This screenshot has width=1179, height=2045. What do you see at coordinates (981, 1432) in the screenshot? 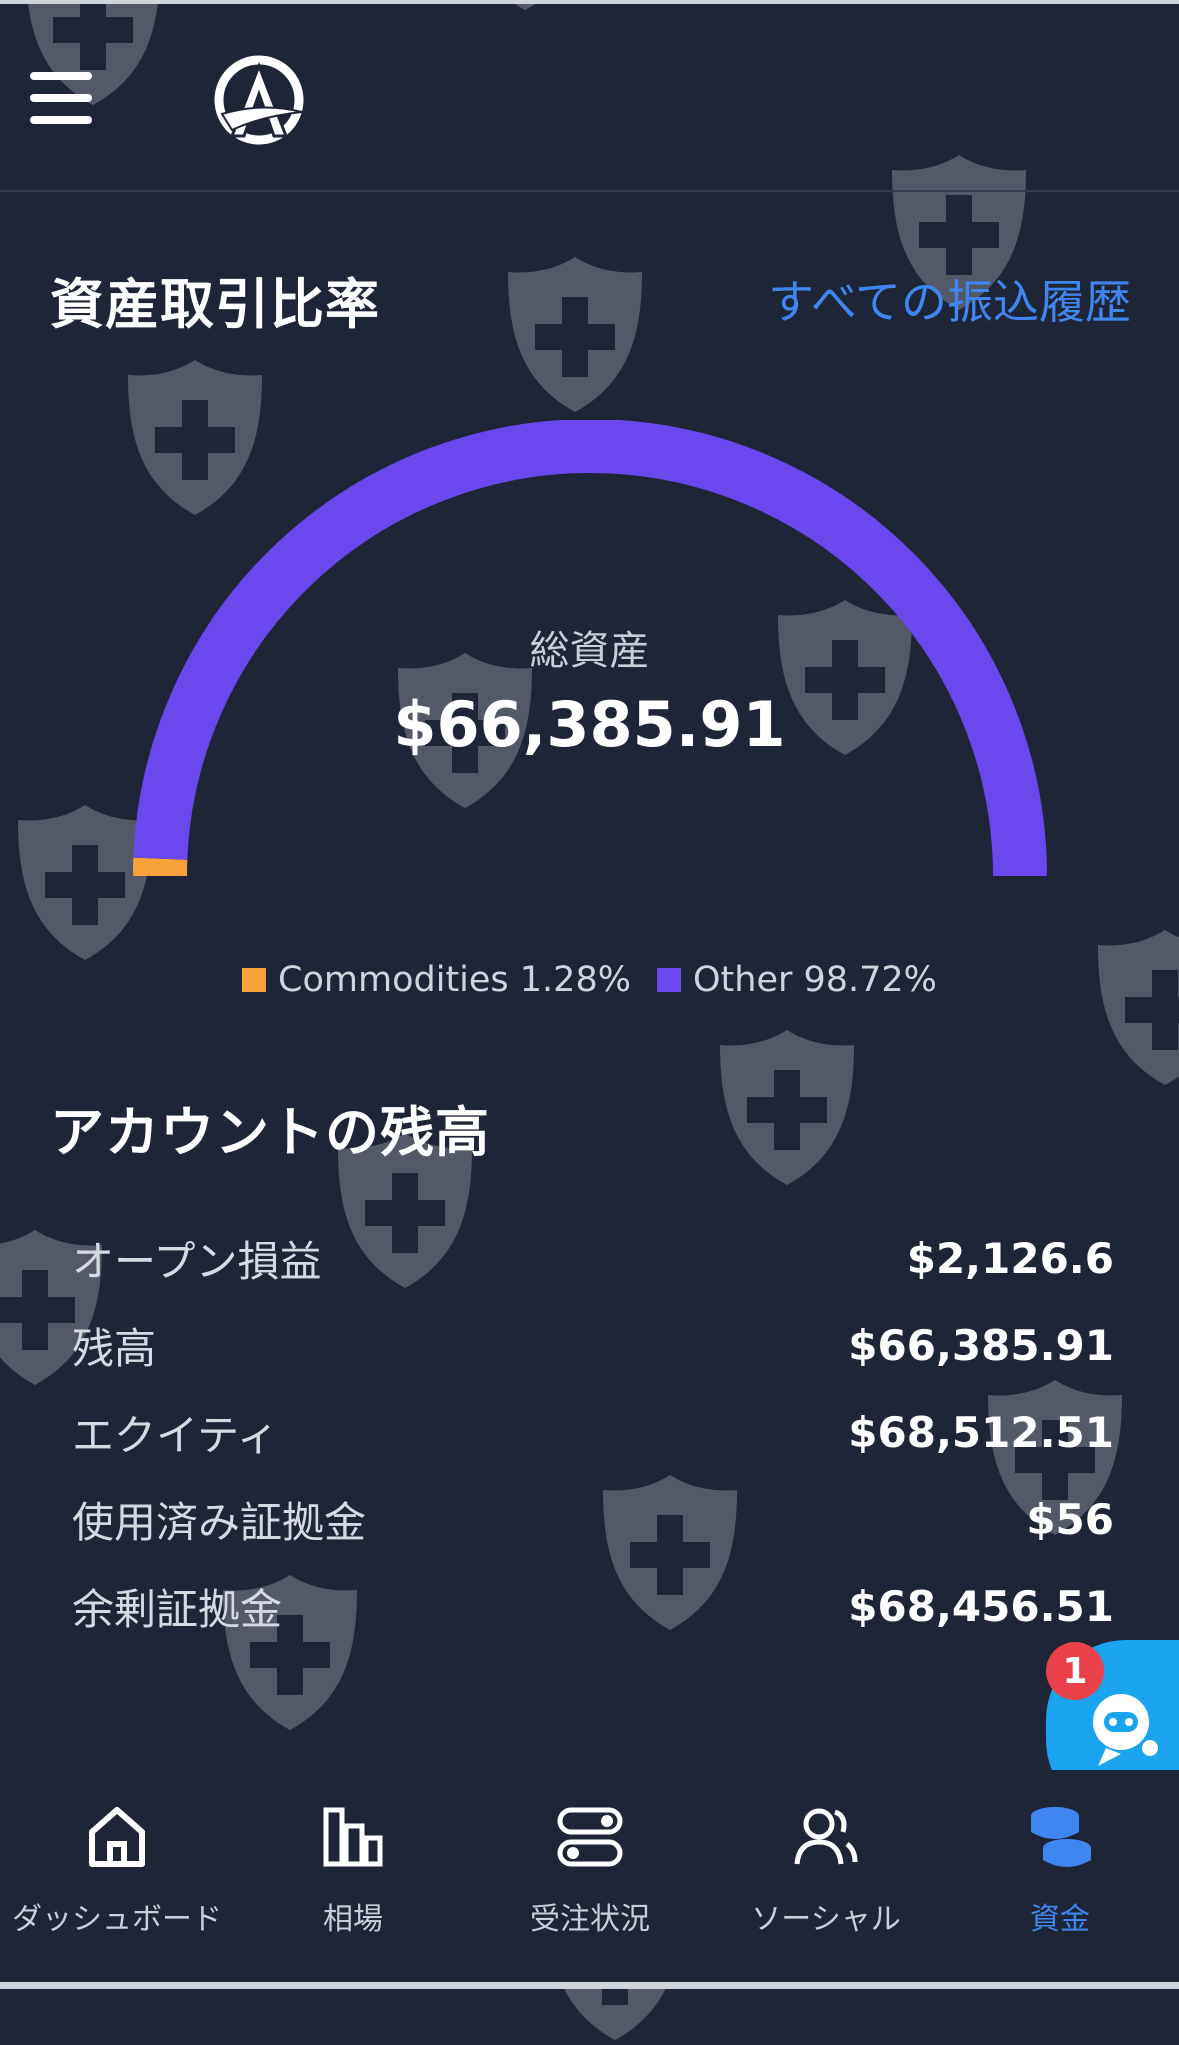
I see `balance-value: $68,512.51` at bounding box center [981, 1432].